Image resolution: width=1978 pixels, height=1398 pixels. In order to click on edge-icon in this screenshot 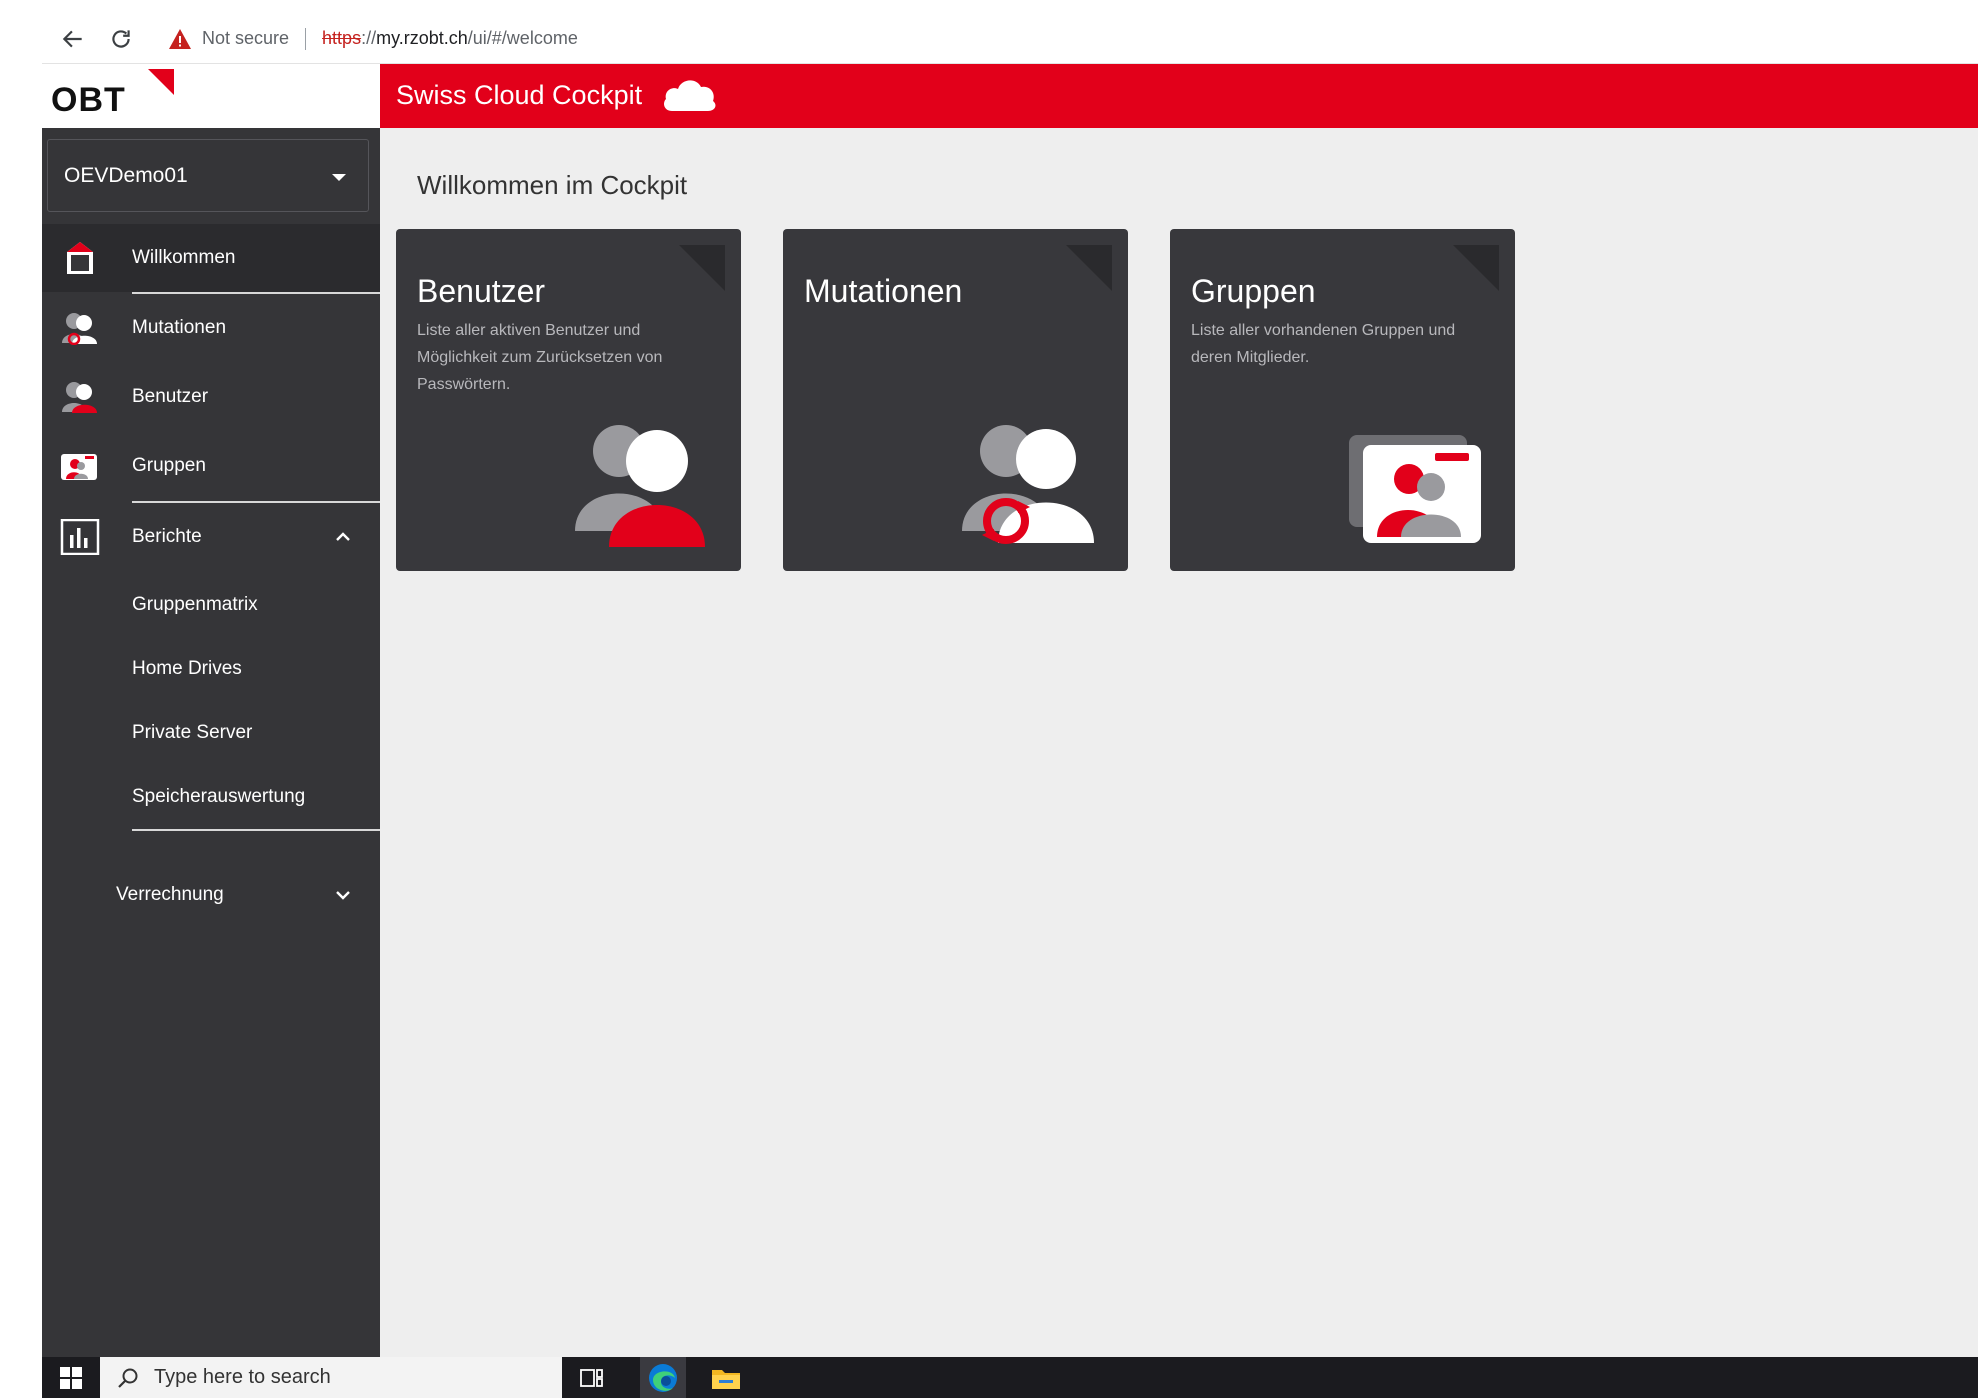, I will do `click(663, 1377)`.